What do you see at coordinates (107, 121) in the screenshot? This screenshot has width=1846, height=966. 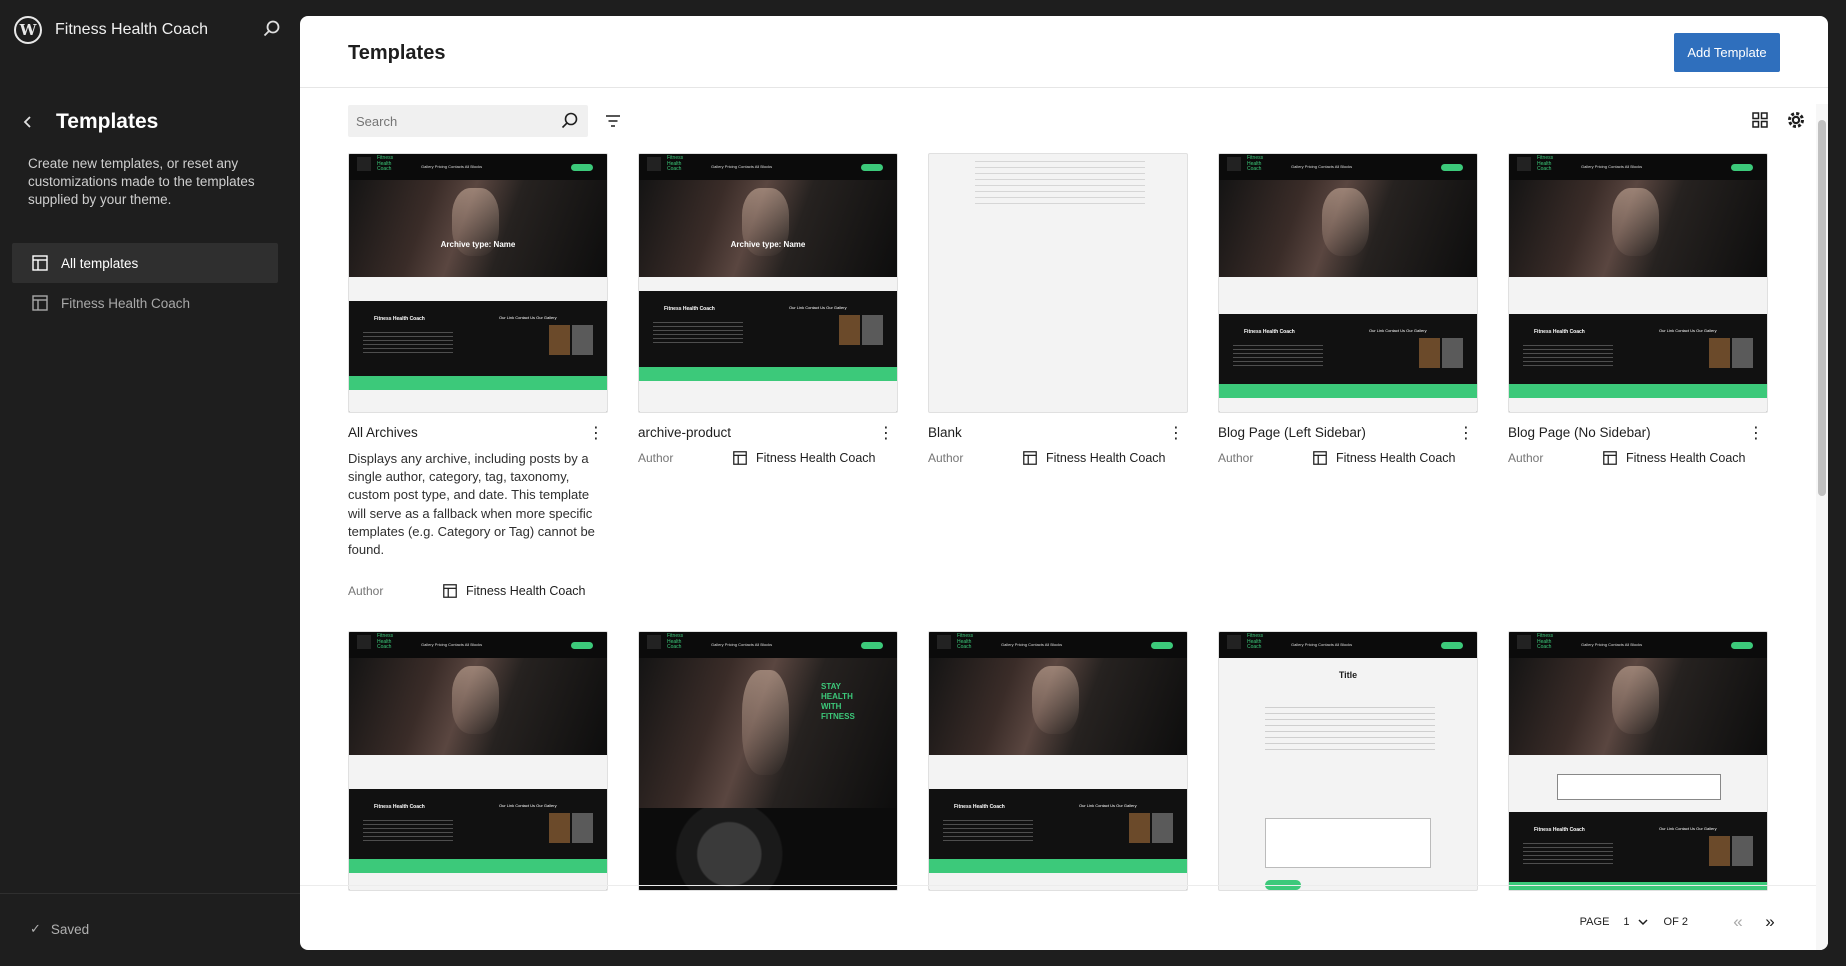 I see `sidebar-title: Templates` at bounding box center [107, 121].